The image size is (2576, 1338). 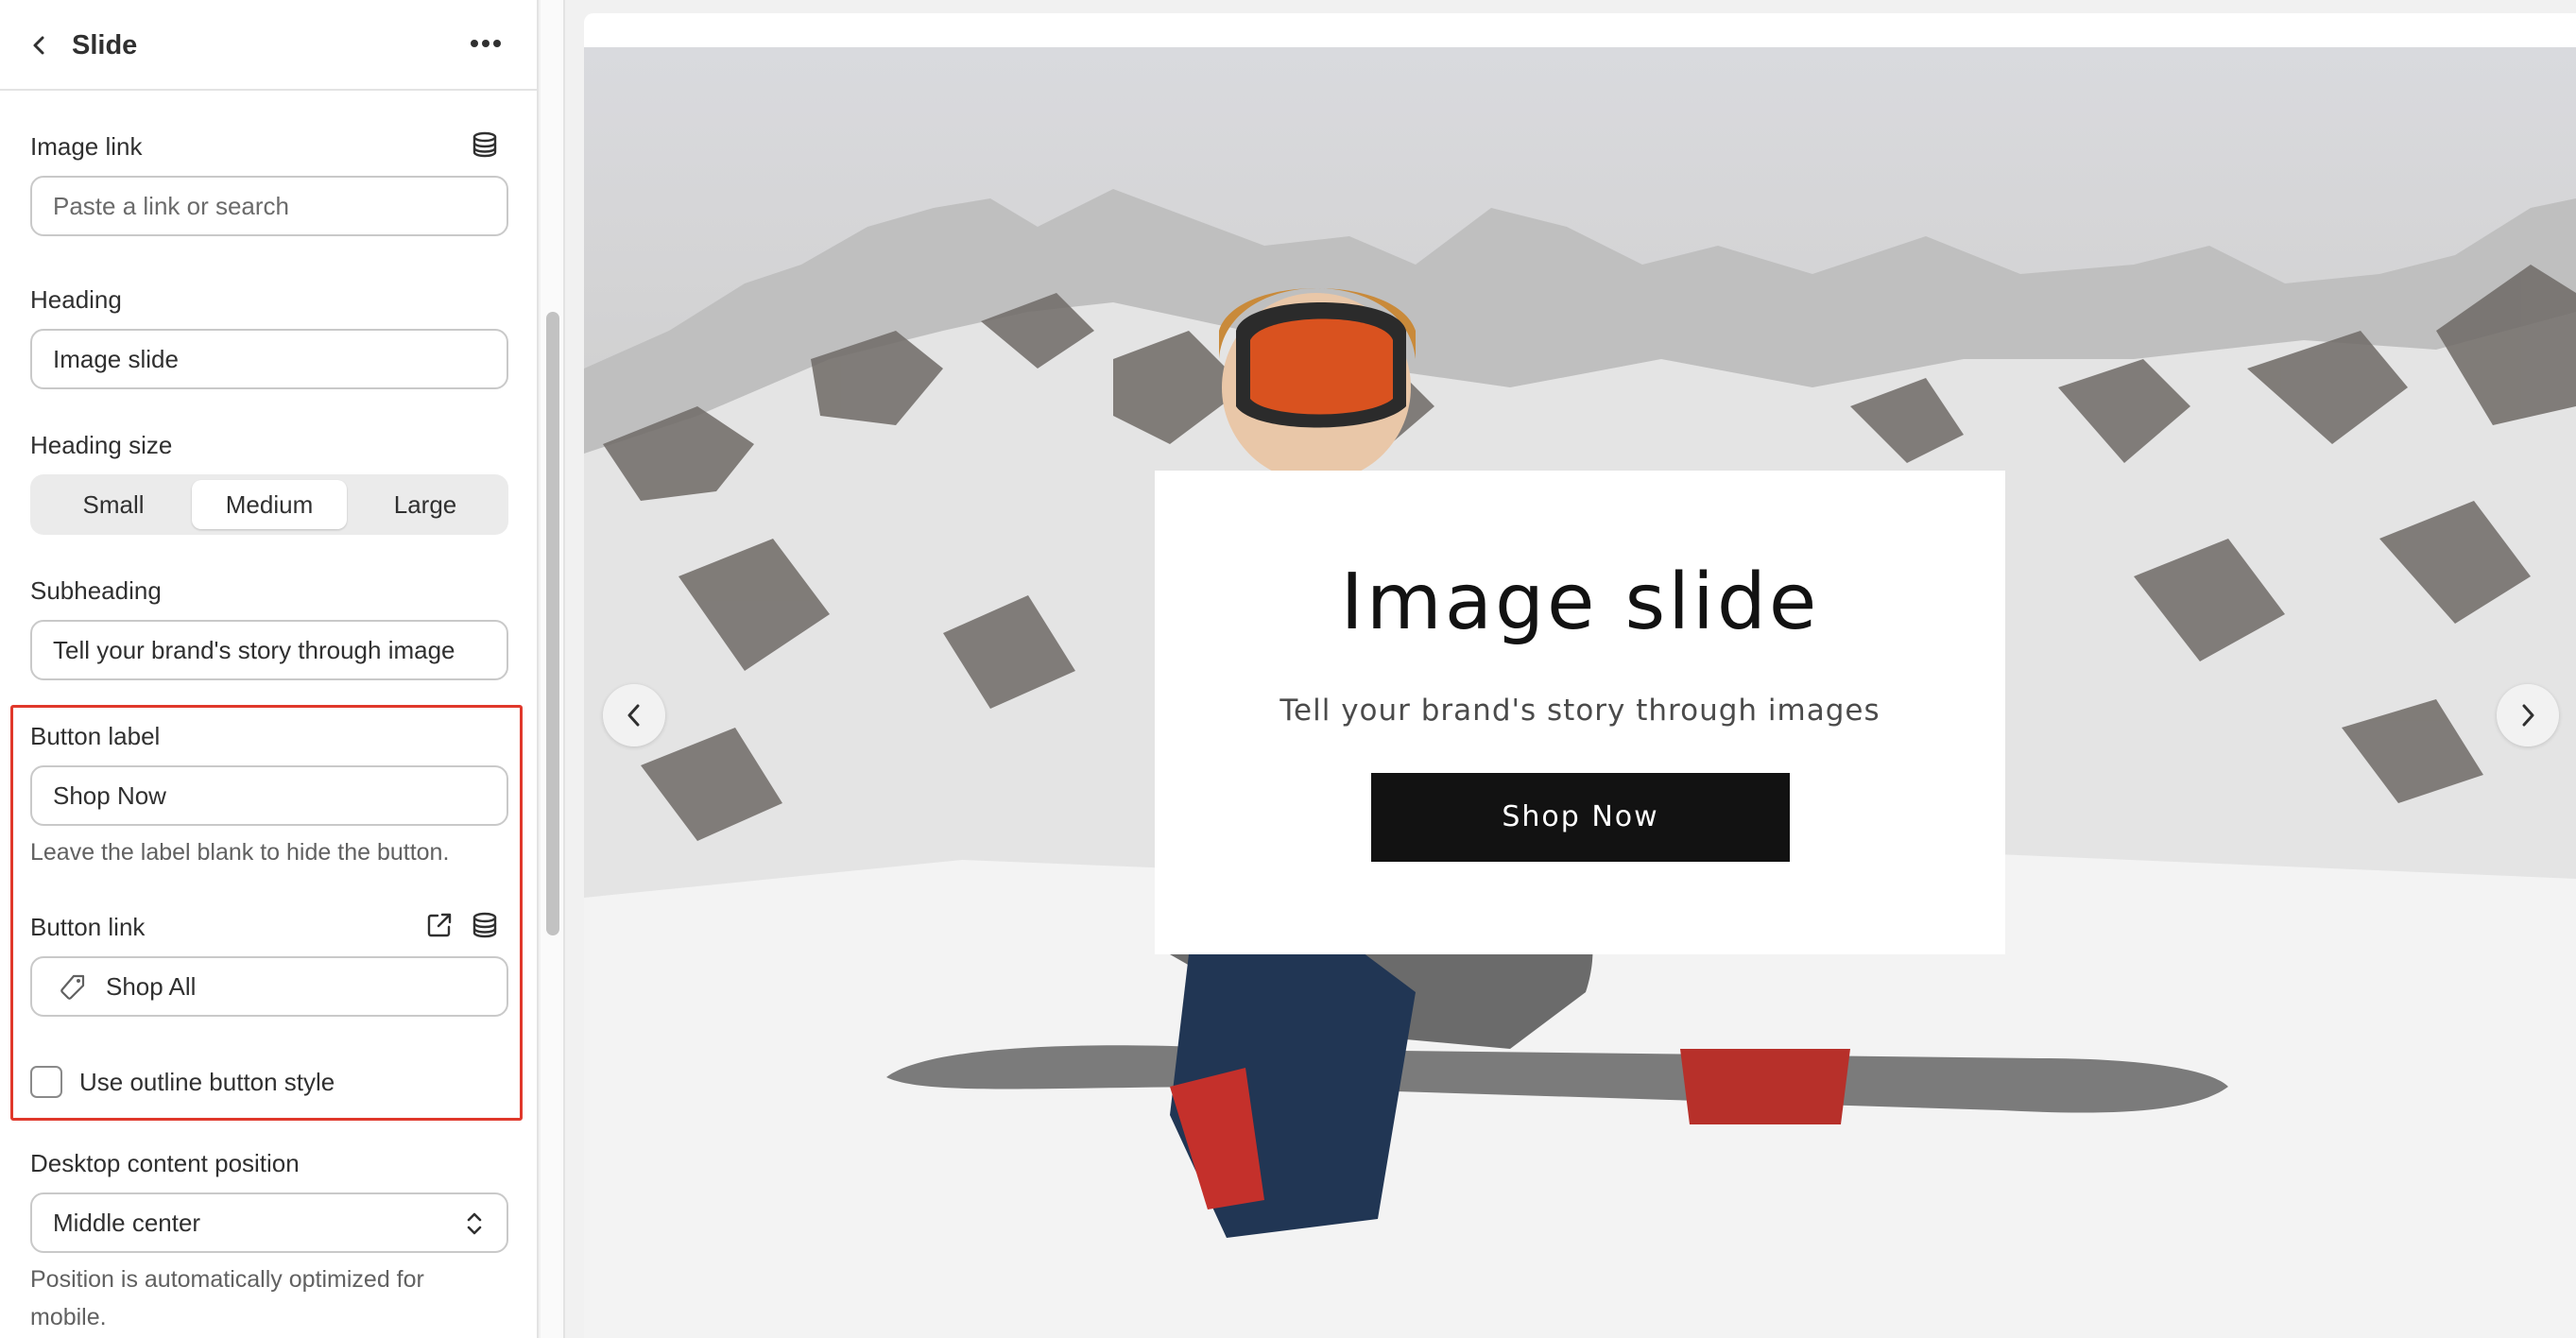 I want to click on slide-prev-button, so click(x=634, y=715).